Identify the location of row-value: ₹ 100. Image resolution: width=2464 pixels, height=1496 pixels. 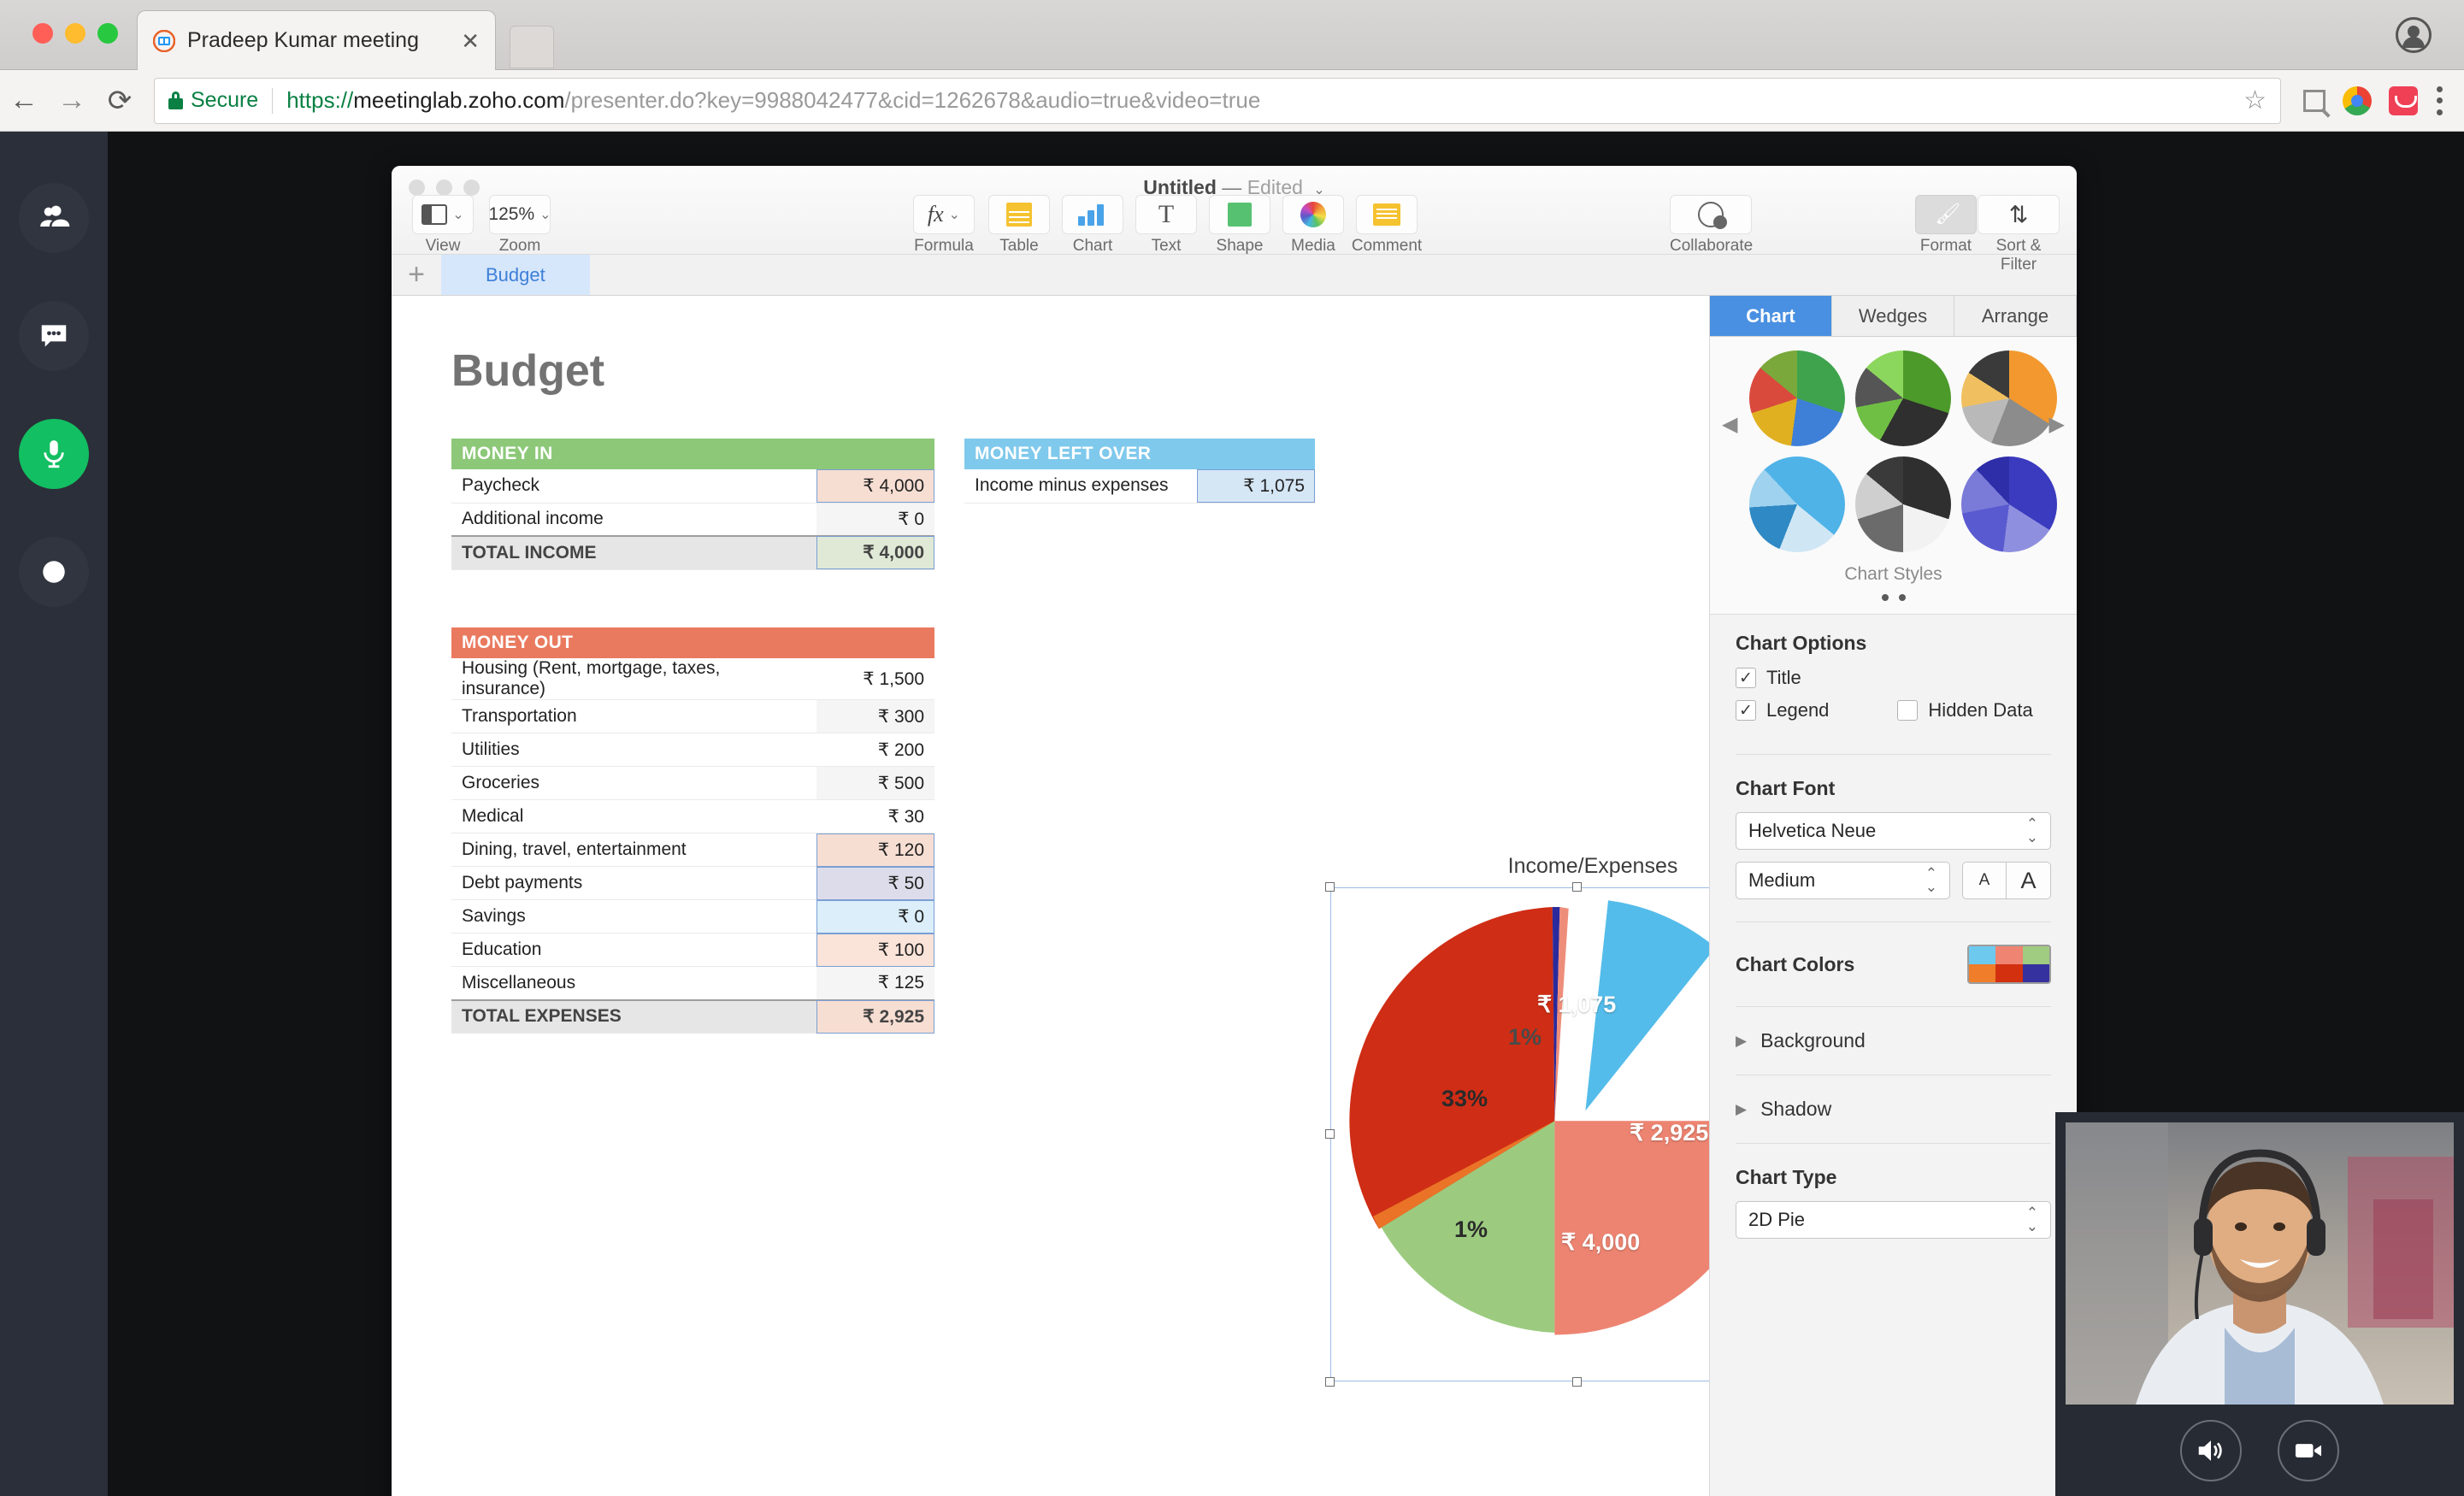
(875, 950).